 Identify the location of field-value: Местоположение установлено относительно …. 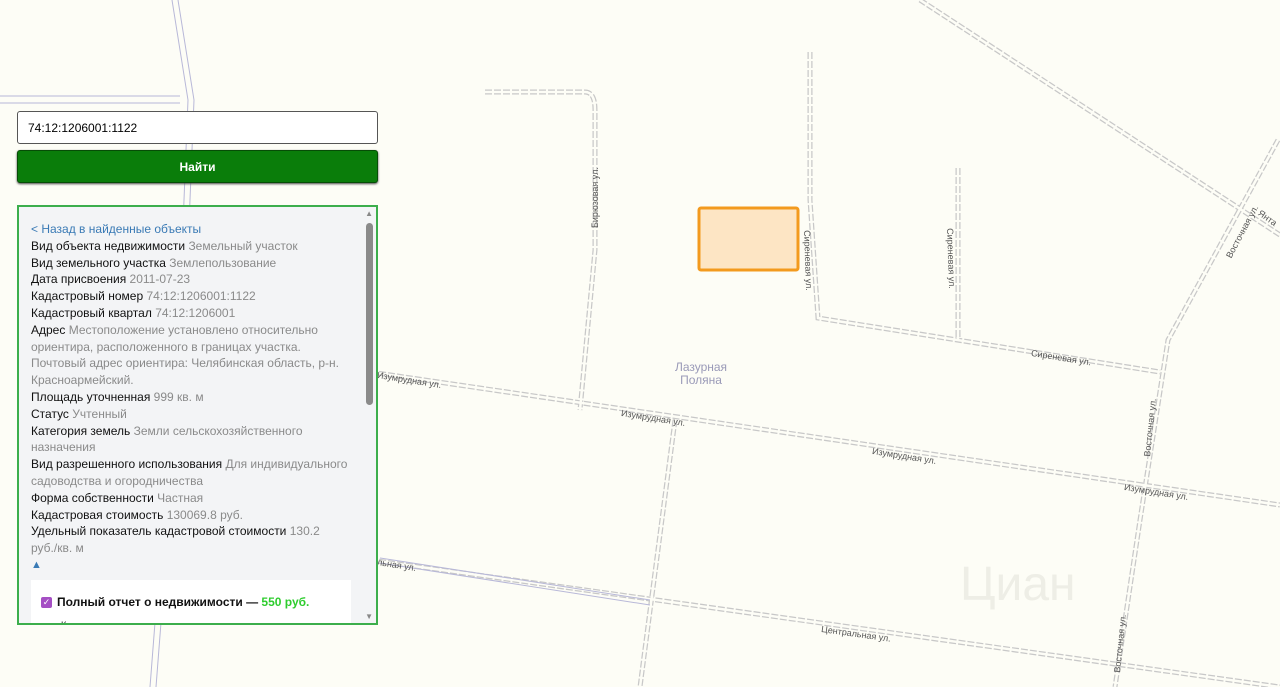
(185, 355).